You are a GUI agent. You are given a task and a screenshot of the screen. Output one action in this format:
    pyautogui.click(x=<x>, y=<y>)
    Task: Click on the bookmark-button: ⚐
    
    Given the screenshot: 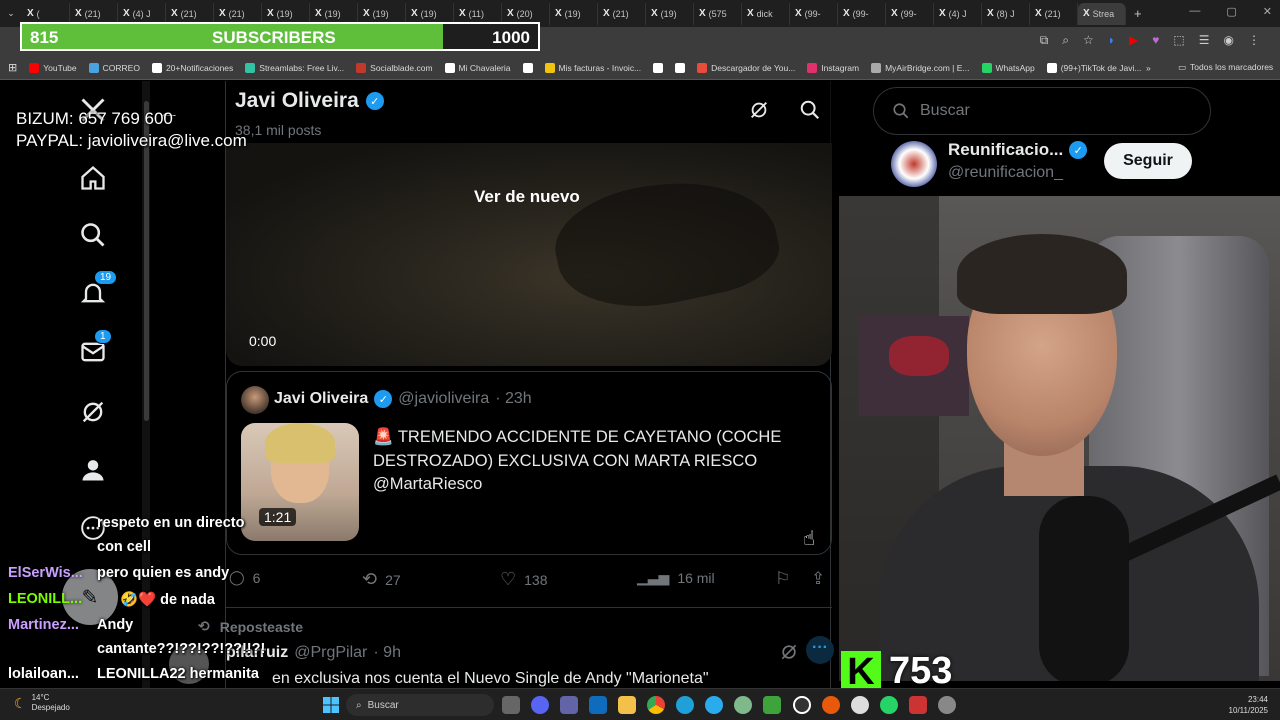 What is the action you would take?
    pyautogui.click(x=782, y=579)
    